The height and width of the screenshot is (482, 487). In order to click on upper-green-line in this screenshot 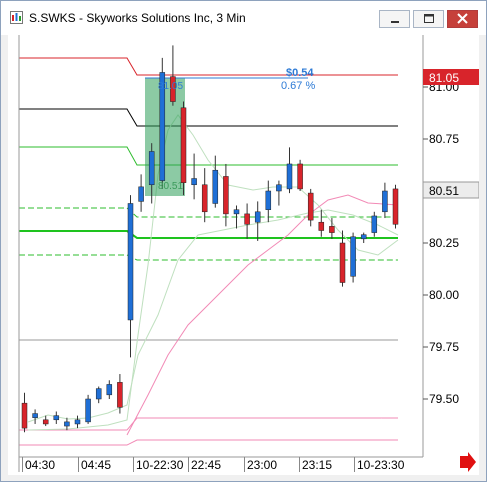, I will do `click(208, 156)`.